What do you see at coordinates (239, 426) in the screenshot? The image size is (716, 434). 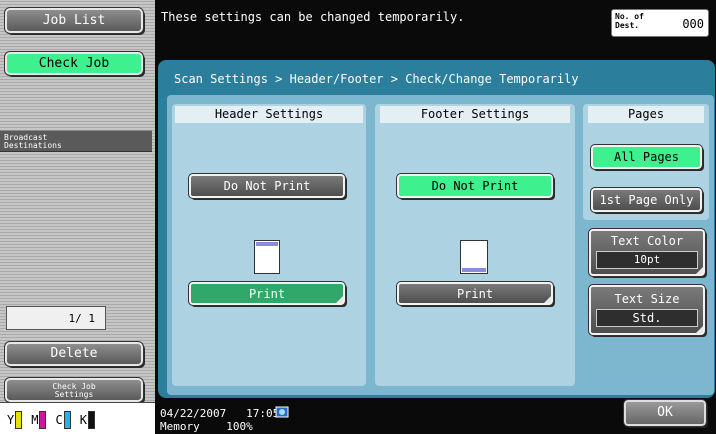 I see `memory-value: 100%` at bounding box center [239, 426].